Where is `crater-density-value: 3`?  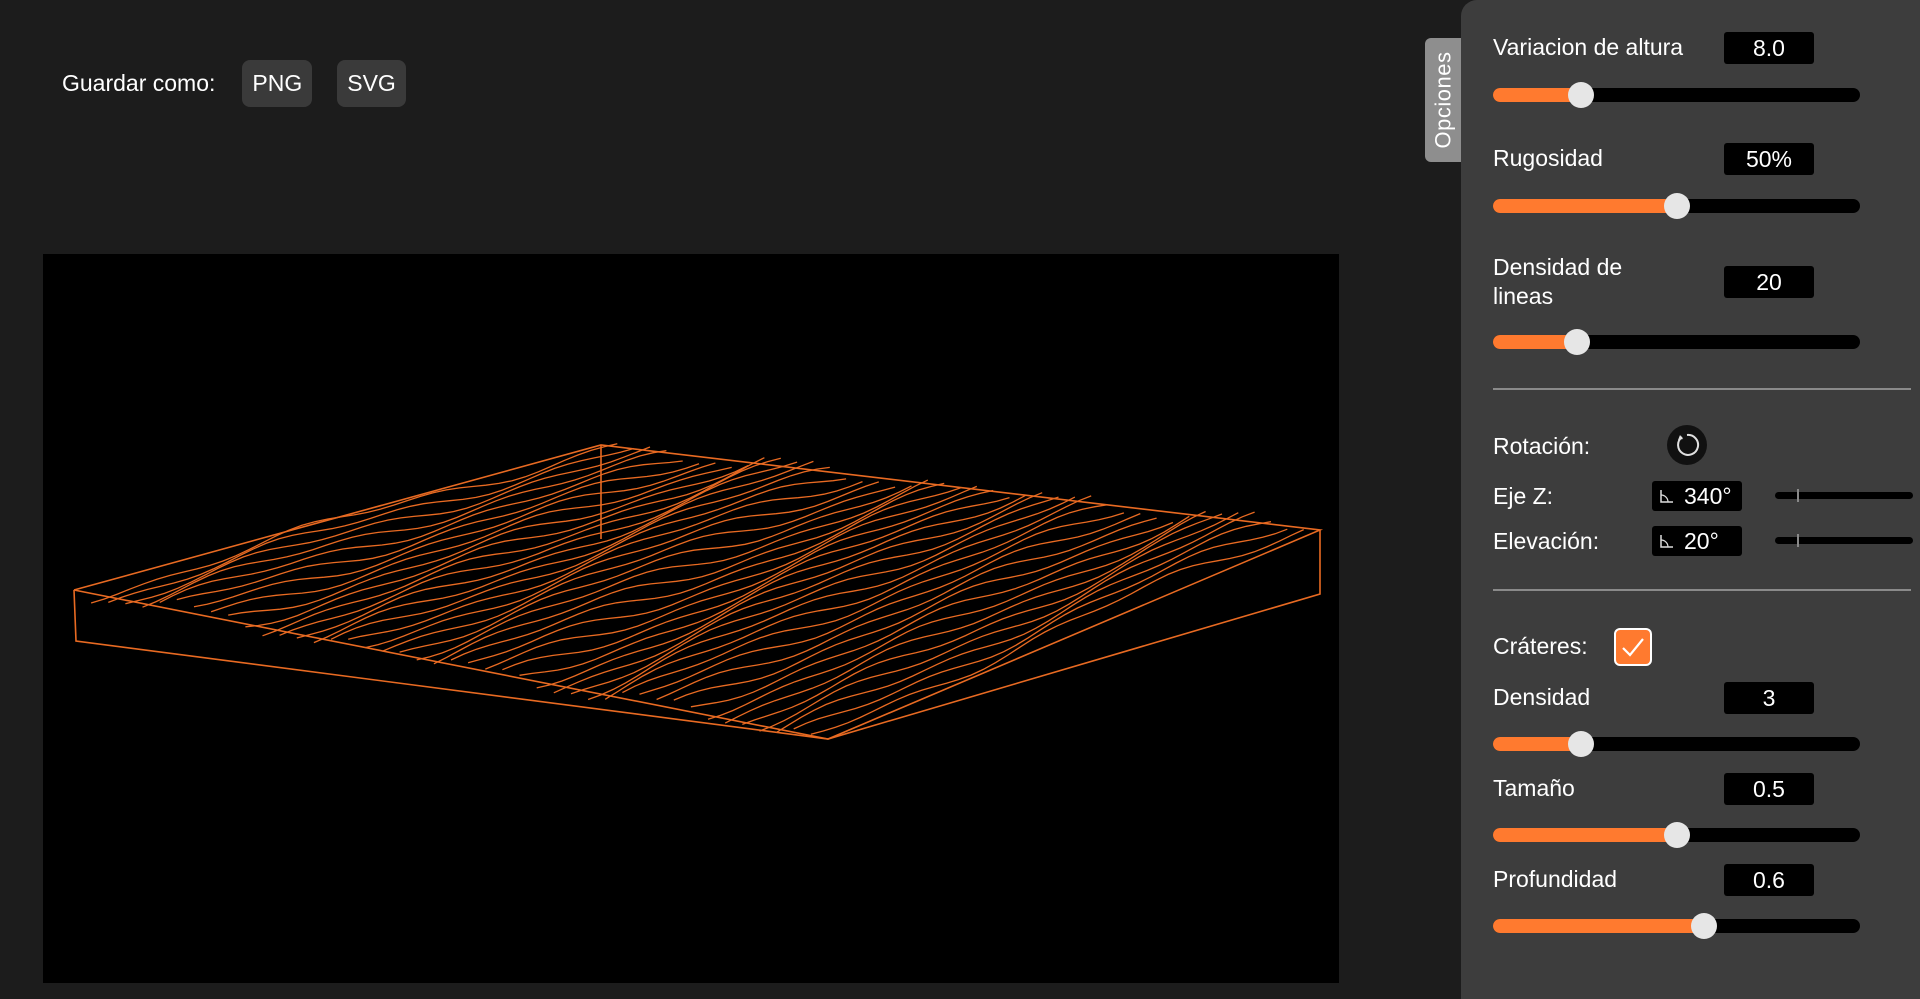 crater-density-value: 3 is located at coordinates (1769, 698).